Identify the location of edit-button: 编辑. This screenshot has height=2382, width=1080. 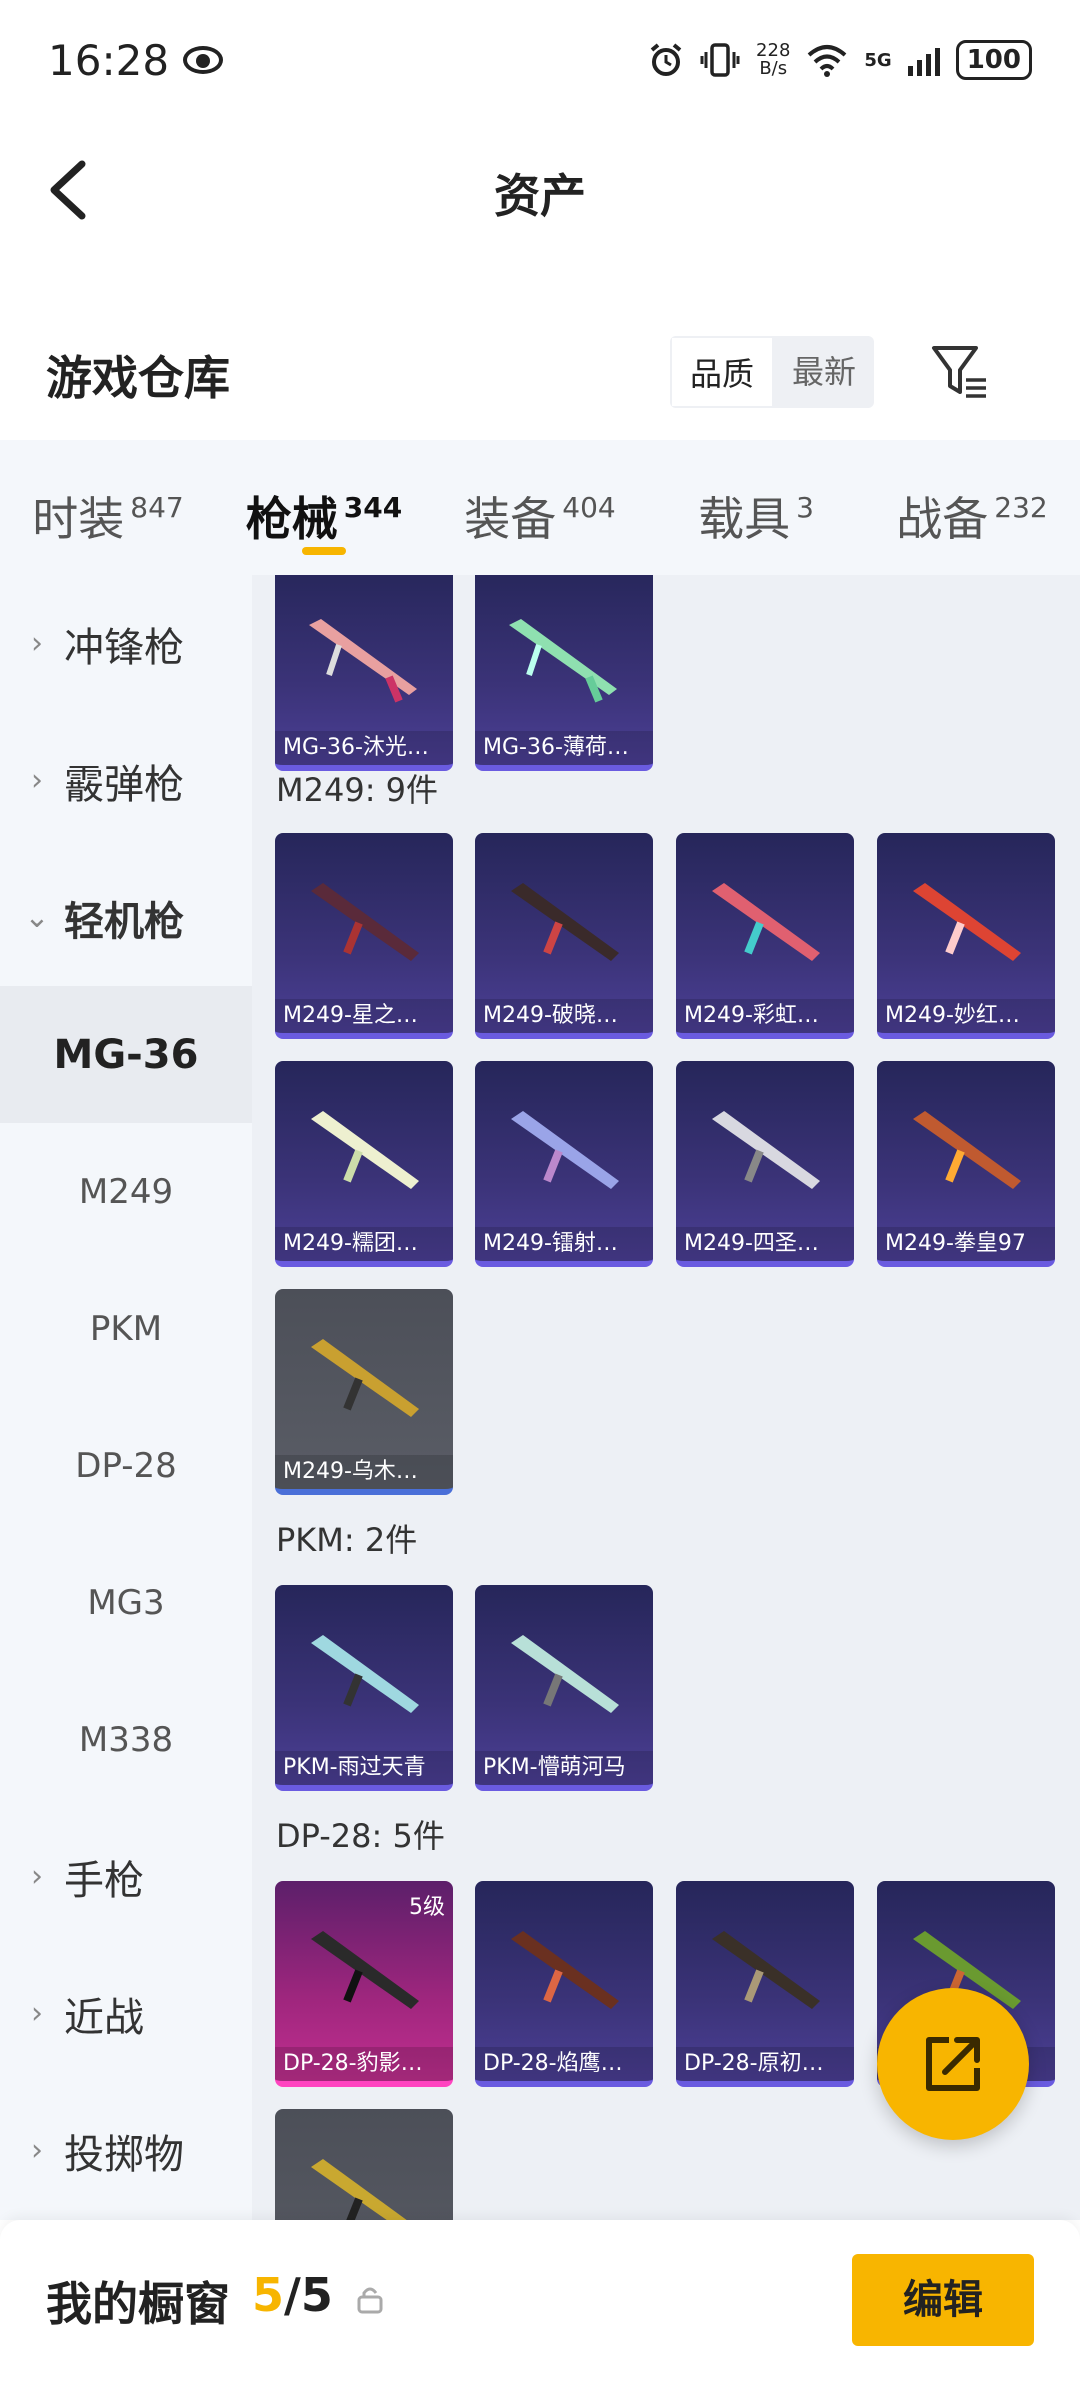
(943, 2300).